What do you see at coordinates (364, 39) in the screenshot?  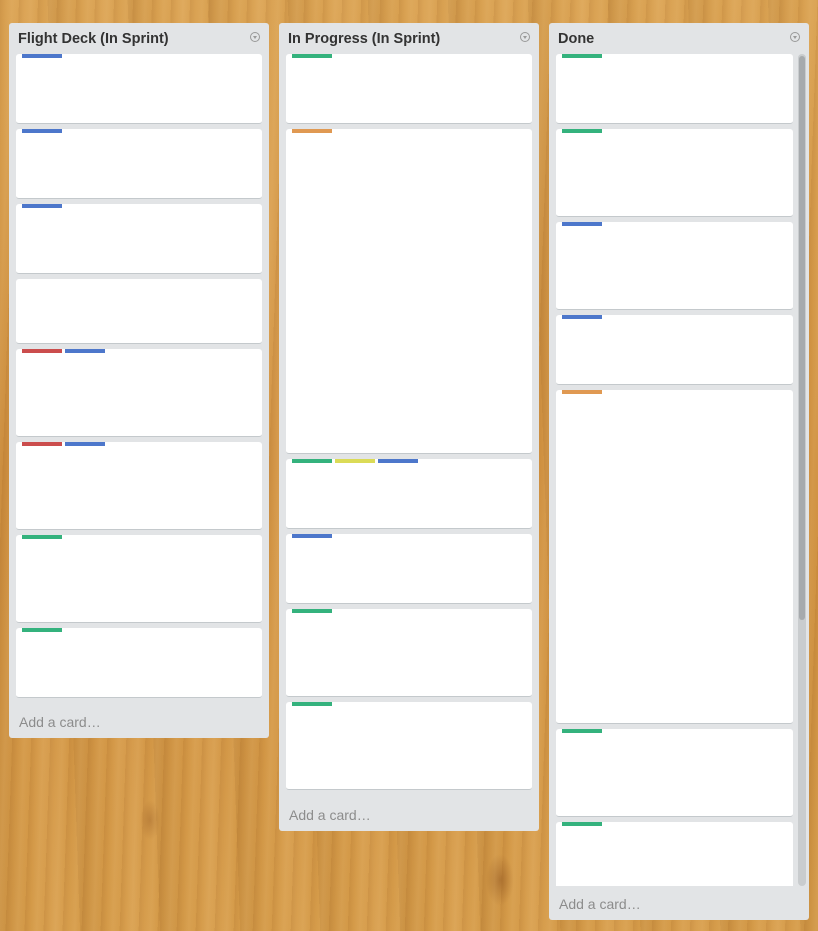 I see `list-title: In Progress (In Sprint)` at bounding box center [364, 39].